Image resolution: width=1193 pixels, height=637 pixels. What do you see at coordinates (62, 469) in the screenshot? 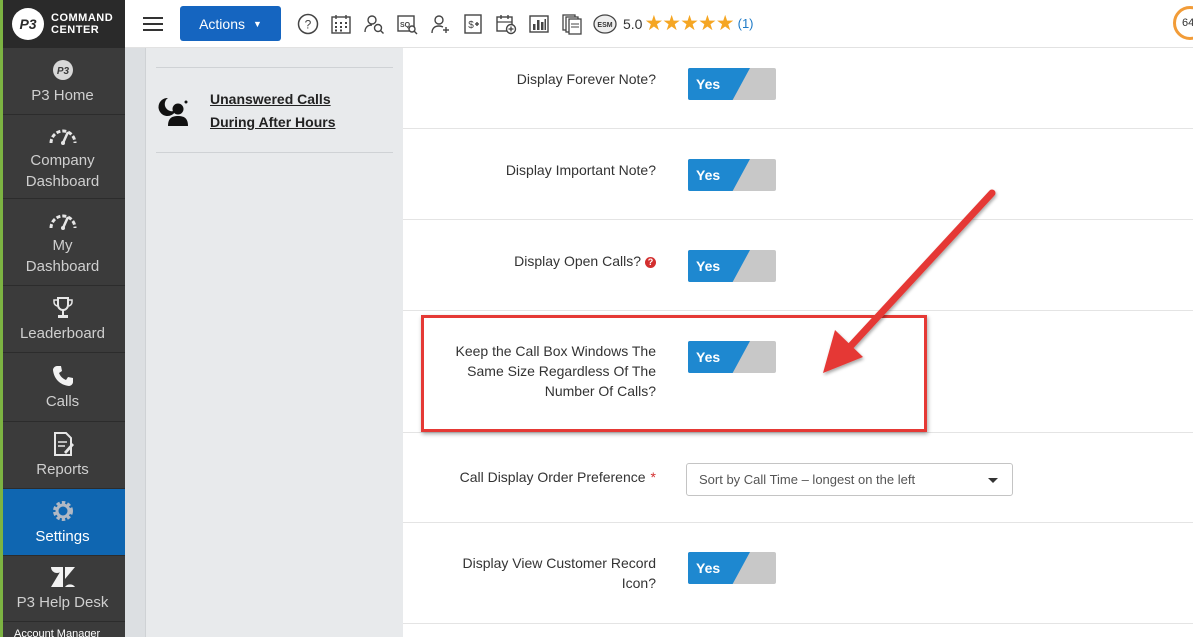
I see `sidebar-item-label: Reports` at bounding box center [62, 469].